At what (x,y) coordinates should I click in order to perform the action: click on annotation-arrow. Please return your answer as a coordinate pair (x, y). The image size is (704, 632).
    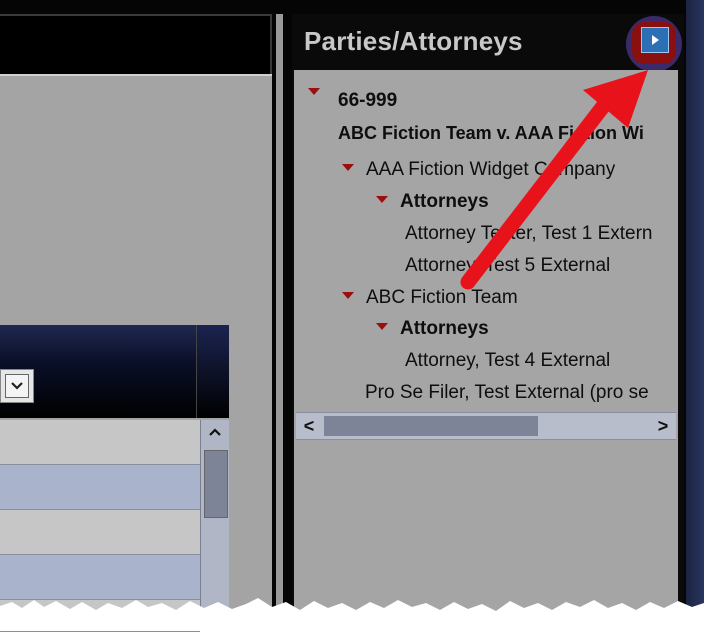
    Looking at the image, I should click on (554, 180).